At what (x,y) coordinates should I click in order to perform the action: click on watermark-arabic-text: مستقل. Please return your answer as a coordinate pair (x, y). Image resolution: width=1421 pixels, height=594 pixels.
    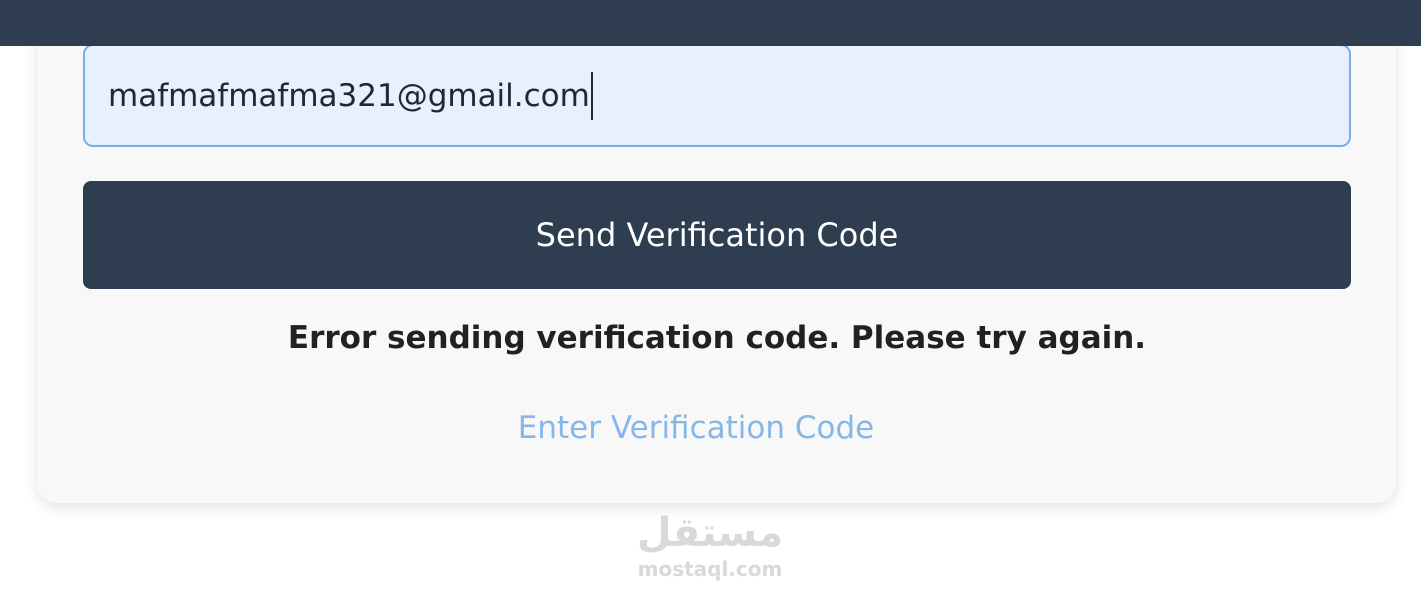
    Looking at the image, I should click on (710, 533).